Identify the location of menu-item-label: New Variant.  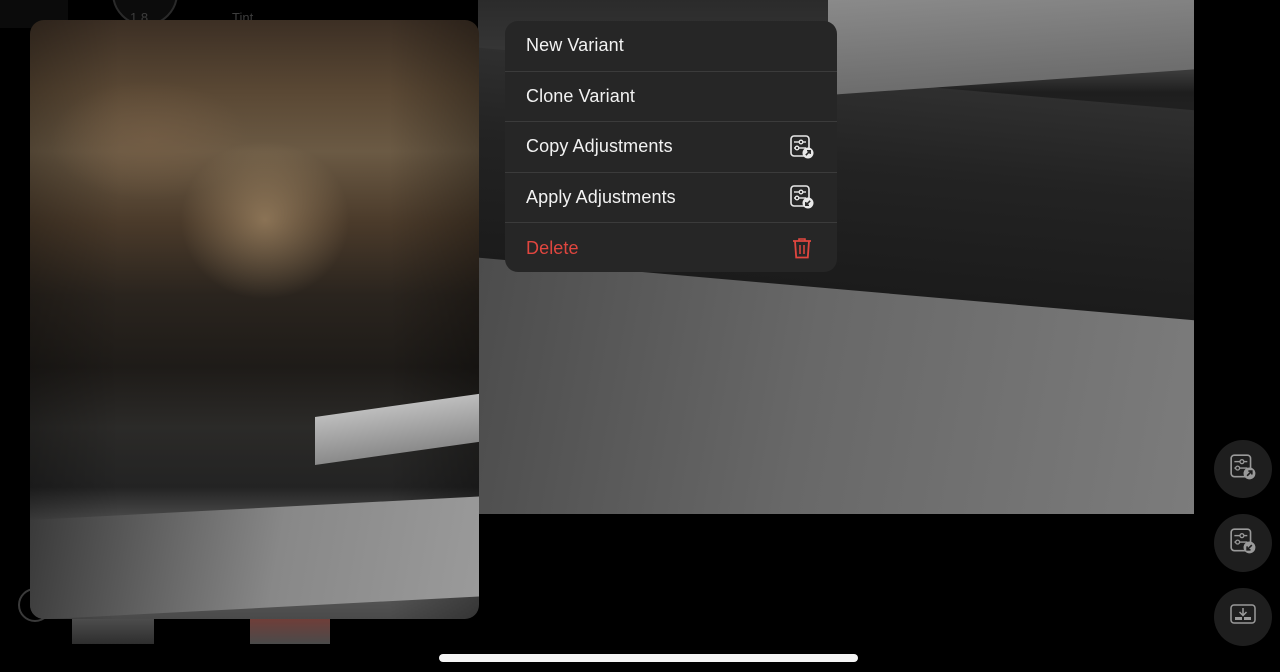
(575, 45).